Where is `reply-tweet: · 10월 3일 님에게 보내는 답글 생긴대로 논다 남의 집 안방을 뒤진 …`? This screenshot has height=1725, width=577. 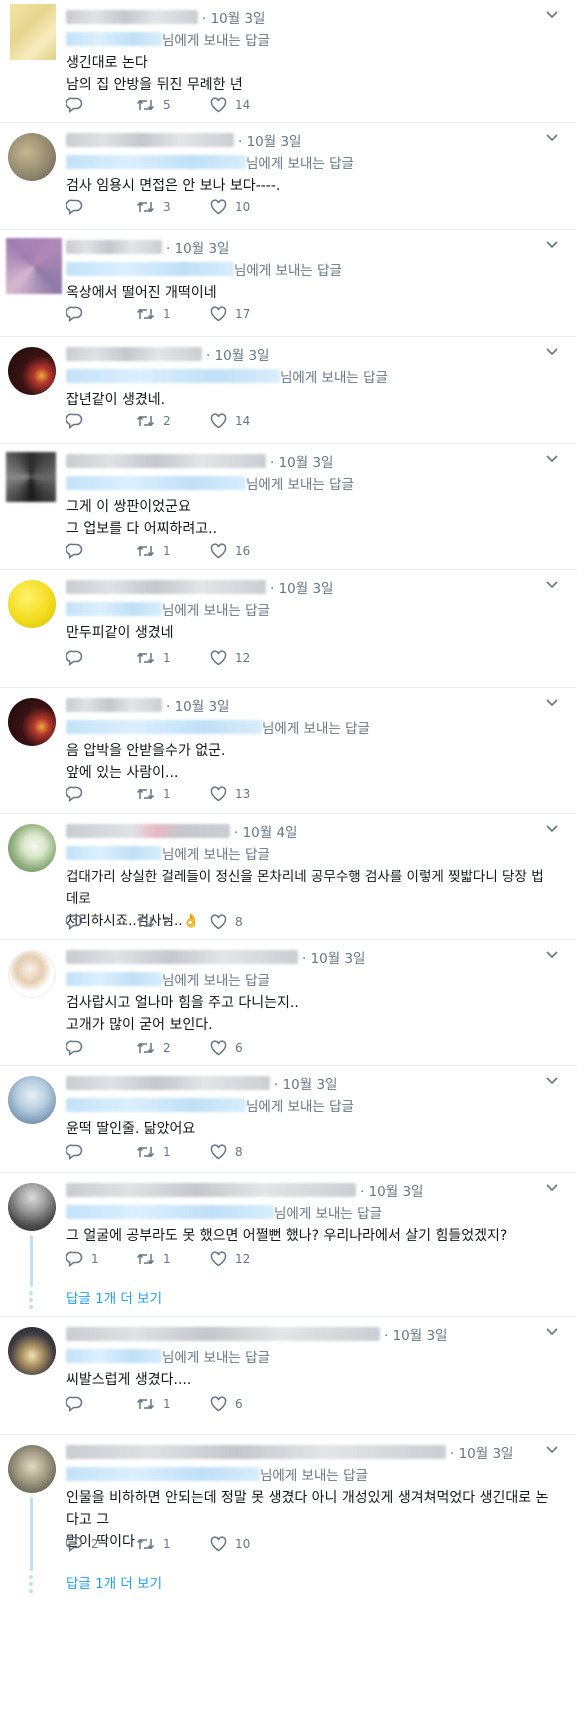 reply-tweet: · 10월 3일 님에게 보내는 답글 생긴대로 논다 남의 집 안방을 뒤진 … is located at coordinates (288, 61).